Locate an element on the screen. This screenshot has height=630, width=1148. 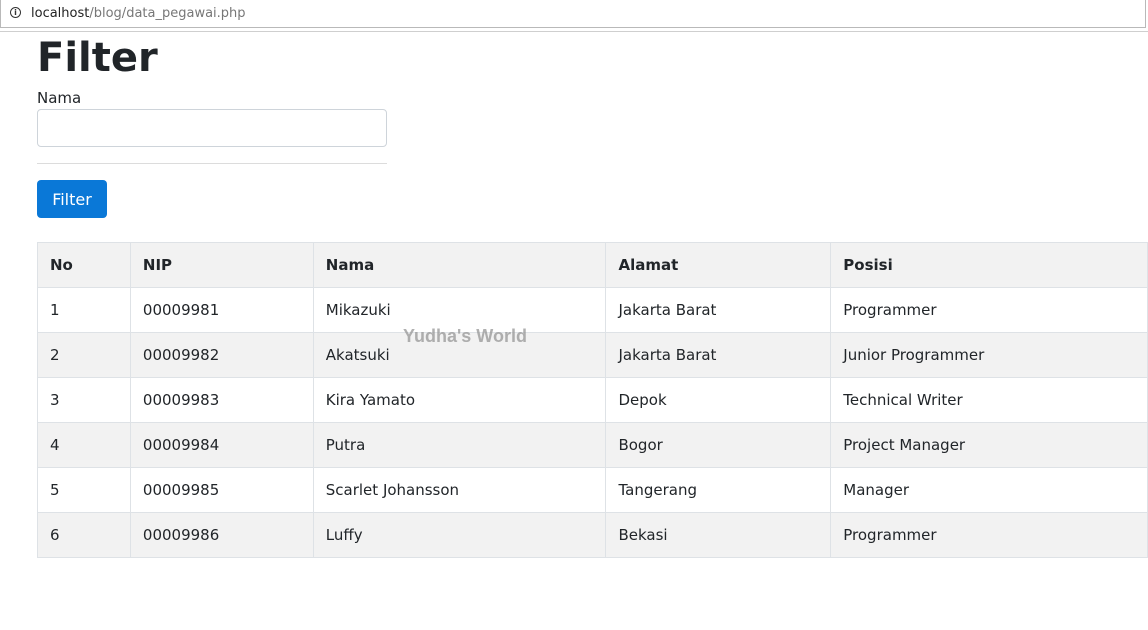
cell-posisi: Manager is located at coordinates (989, 490).